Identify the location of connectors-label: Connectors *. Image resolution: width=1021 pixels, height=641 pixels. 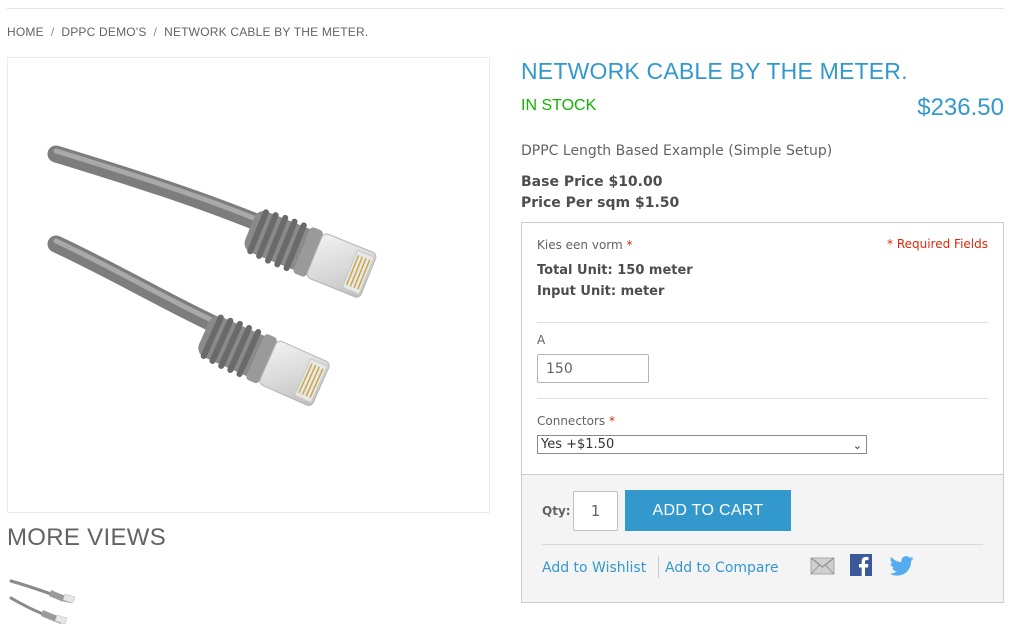
(576, 421).